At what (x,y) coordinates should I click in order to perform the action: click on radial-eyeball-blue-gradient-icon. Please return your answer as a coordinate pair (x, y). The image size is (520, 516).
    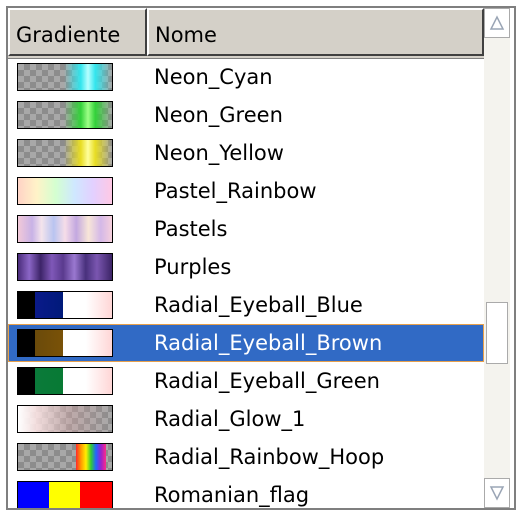
    Looking at the image, I should click on (65, 305).